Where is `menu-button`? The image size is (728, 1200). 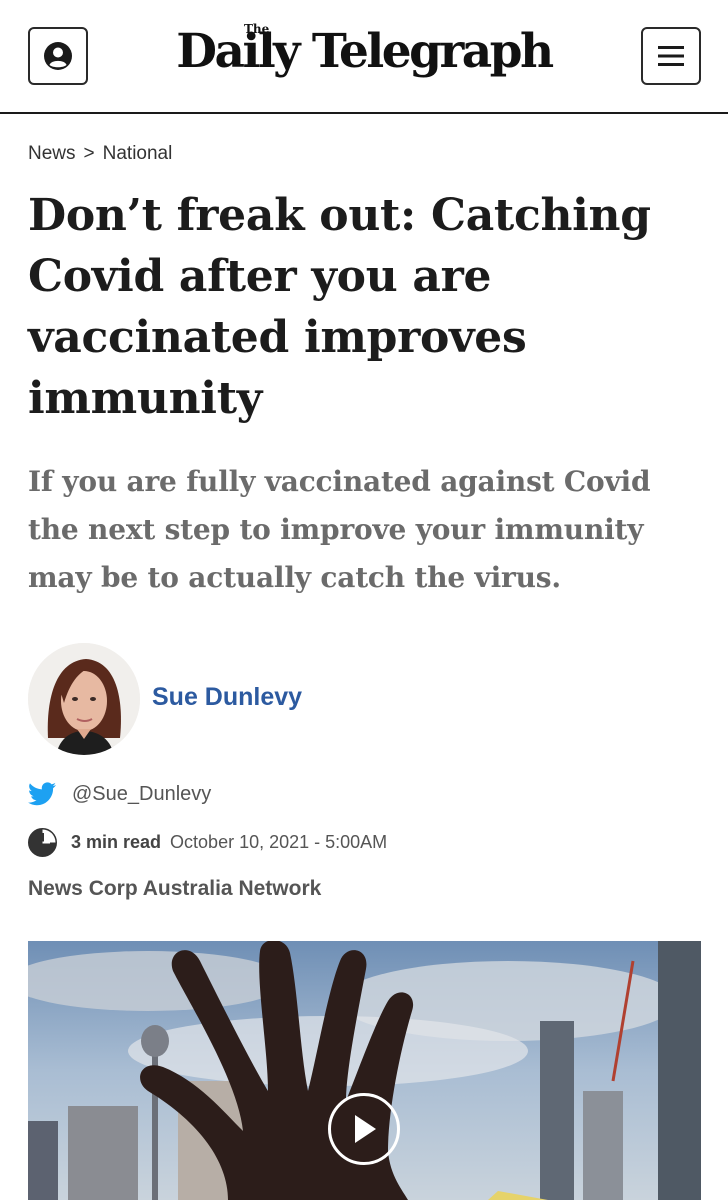
menu-button is located at coordinates (671, 56).